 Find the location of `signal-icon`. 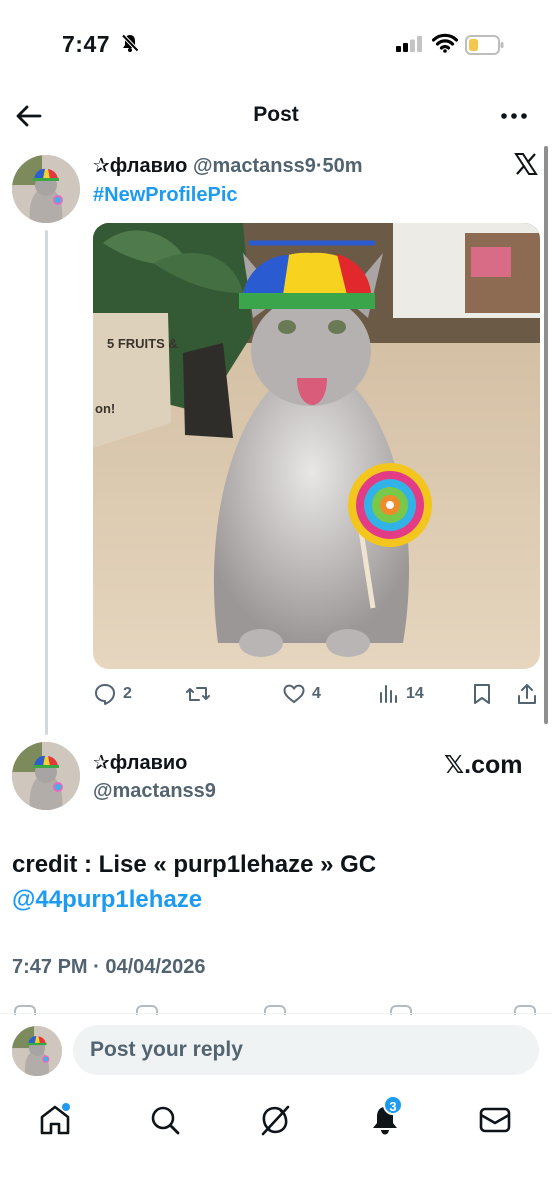

signal-icon is located at coordinates (410, 46).